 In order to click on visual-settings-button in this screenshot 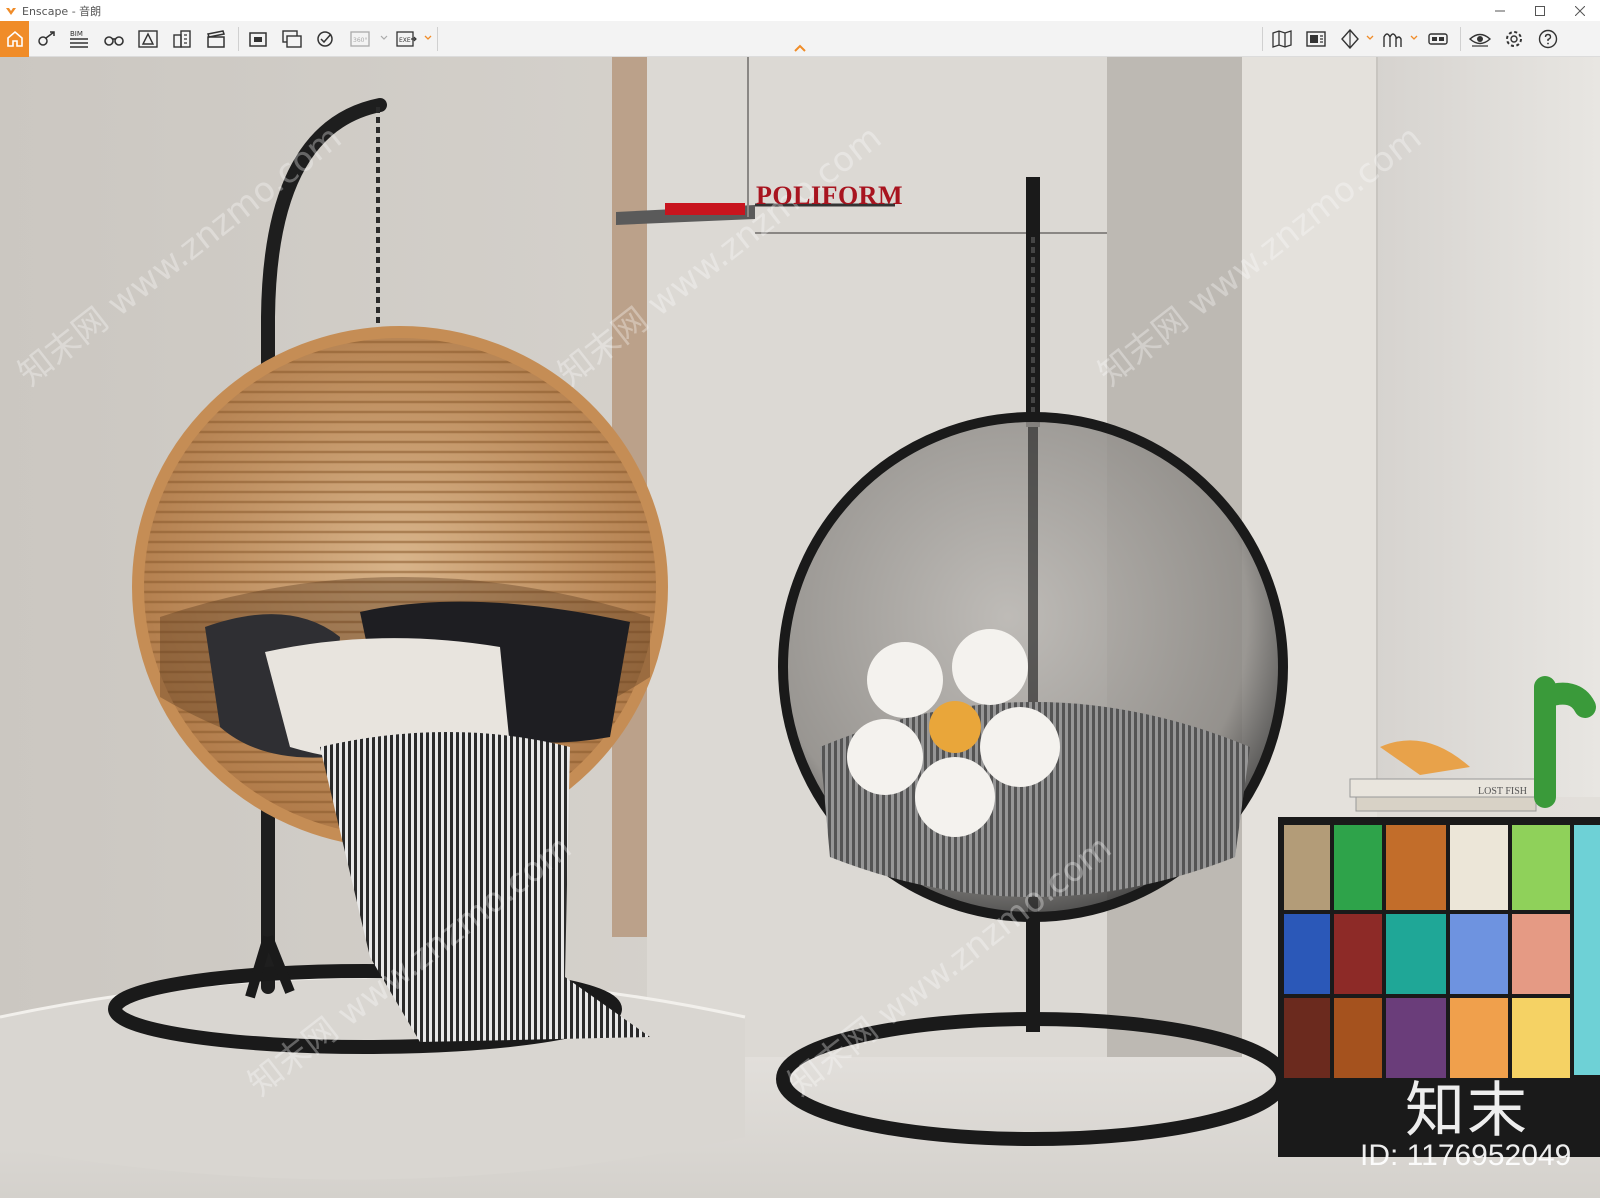, I will do `click(1350, 39)`.